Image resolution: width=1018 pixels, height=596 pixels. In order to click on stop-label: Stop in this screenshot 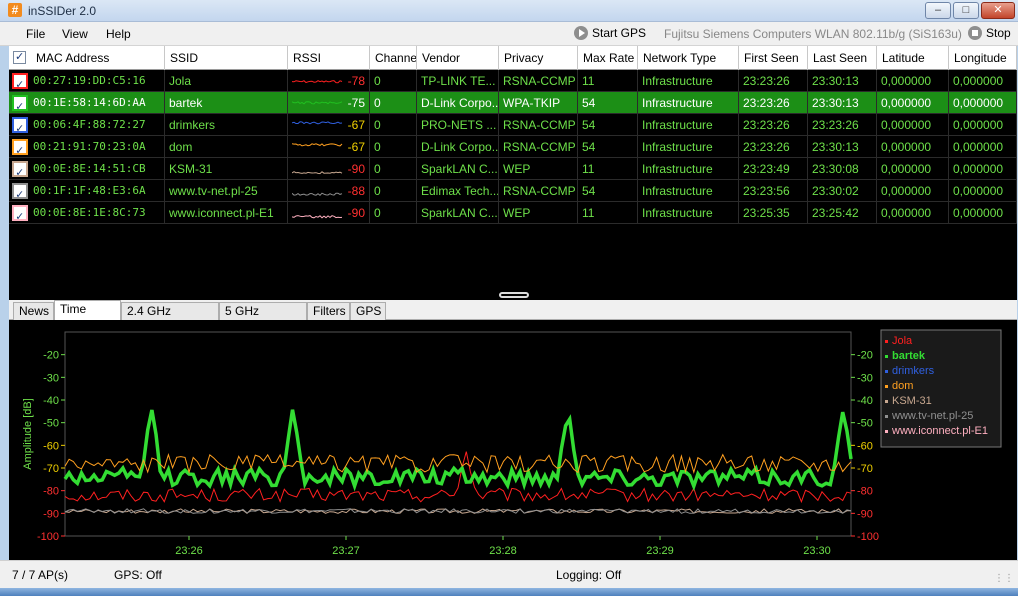, I will do `click(998, 33)`.